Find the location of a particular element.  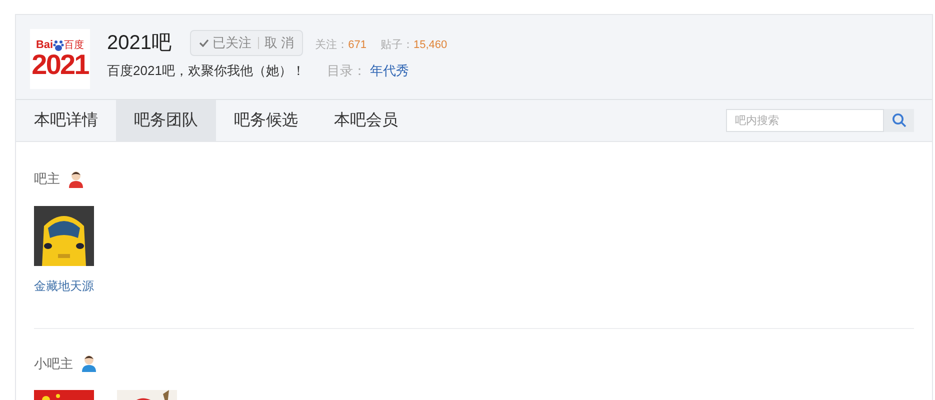

search-icon is located at coordinates (899, 120).